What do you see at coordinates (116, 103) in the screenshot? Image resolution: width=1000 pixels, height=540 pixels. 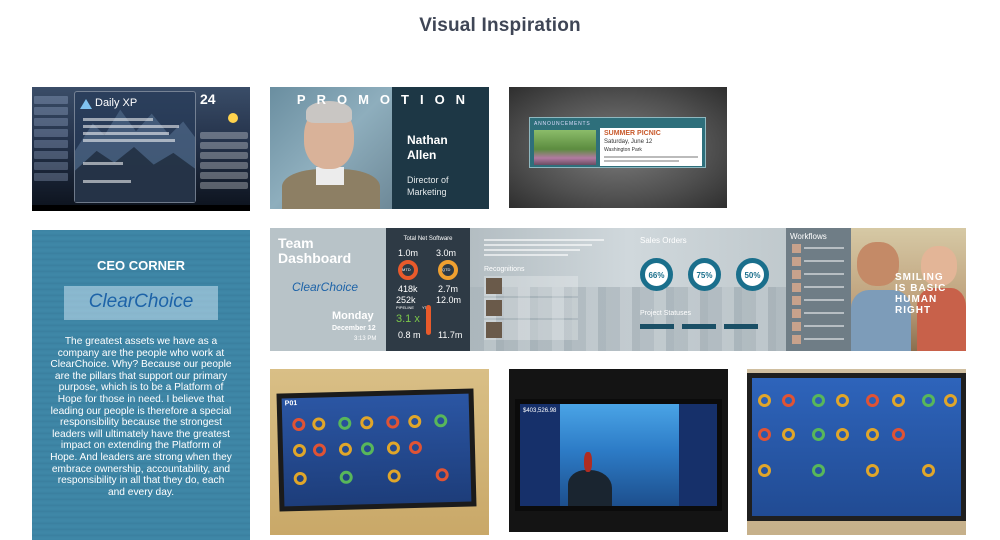 I see `daily-xp-title: Daily XP` at bounding box center [116, 103].